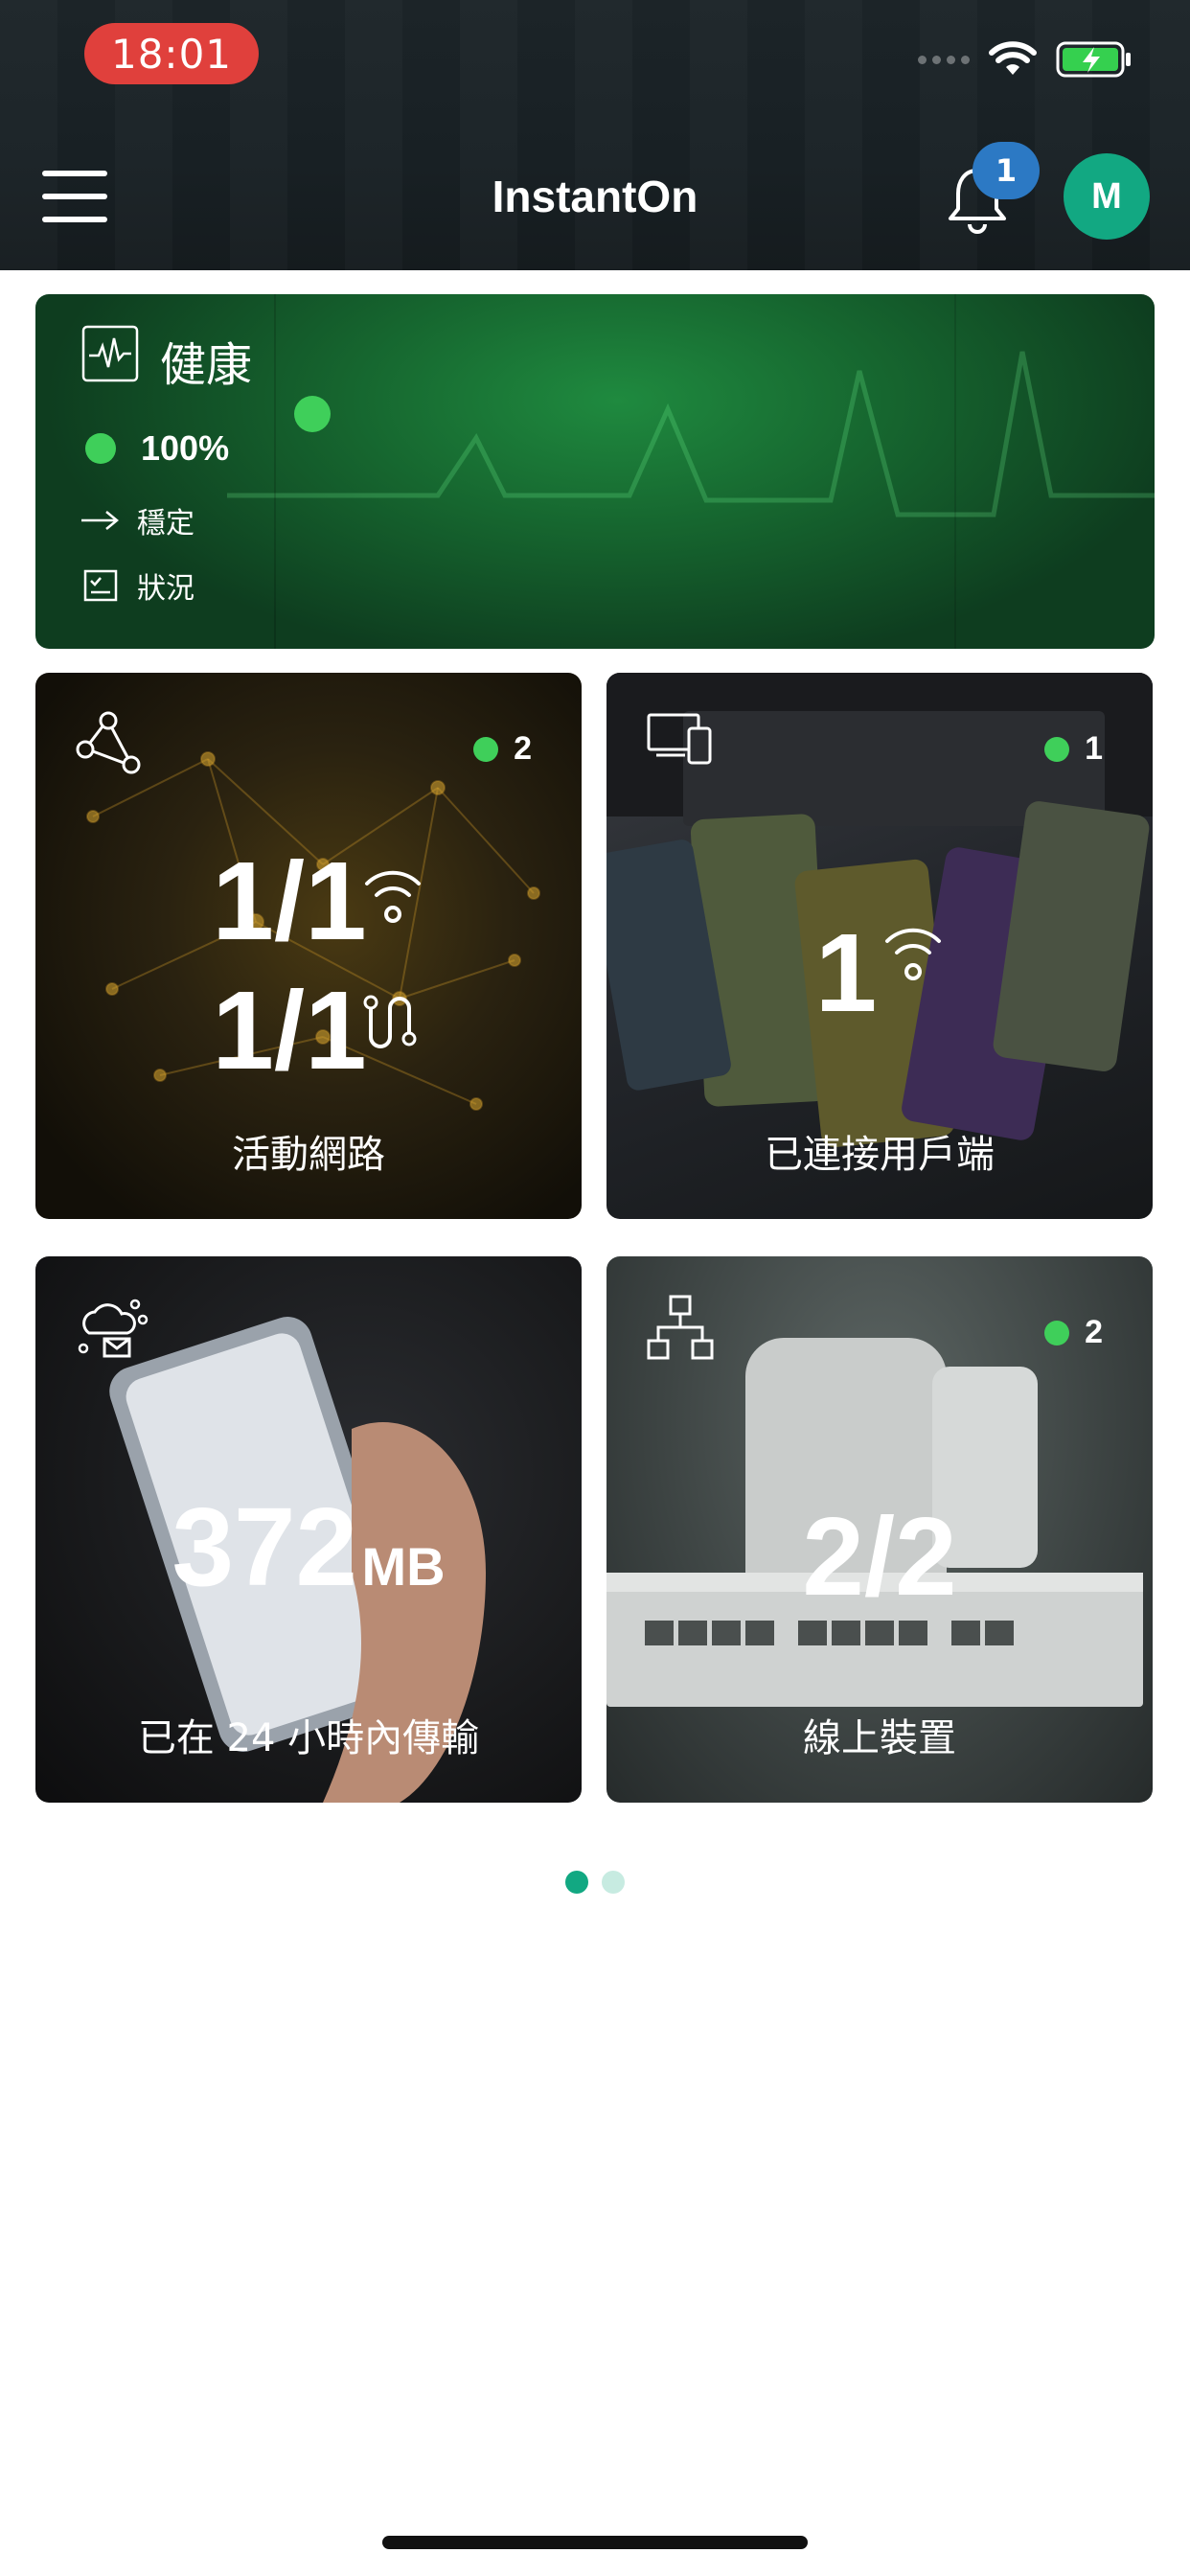  I want to click on checklist-icon, so click(101, 585).